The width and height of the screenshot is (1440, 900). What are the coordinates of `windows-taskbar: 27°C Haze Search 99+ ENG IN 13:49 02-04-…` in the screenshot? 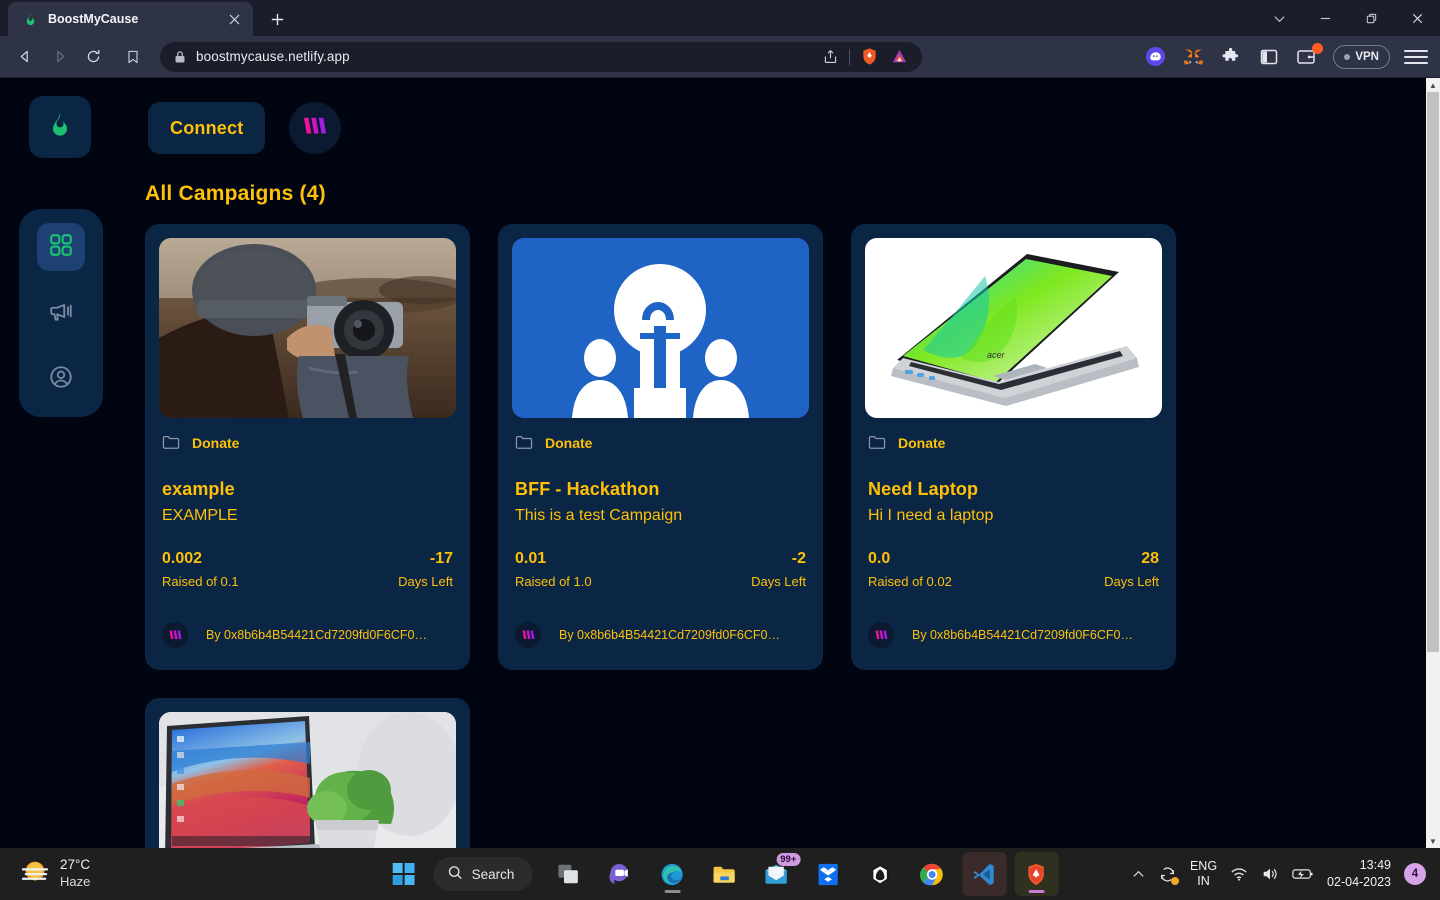 It's located at (720, 874).